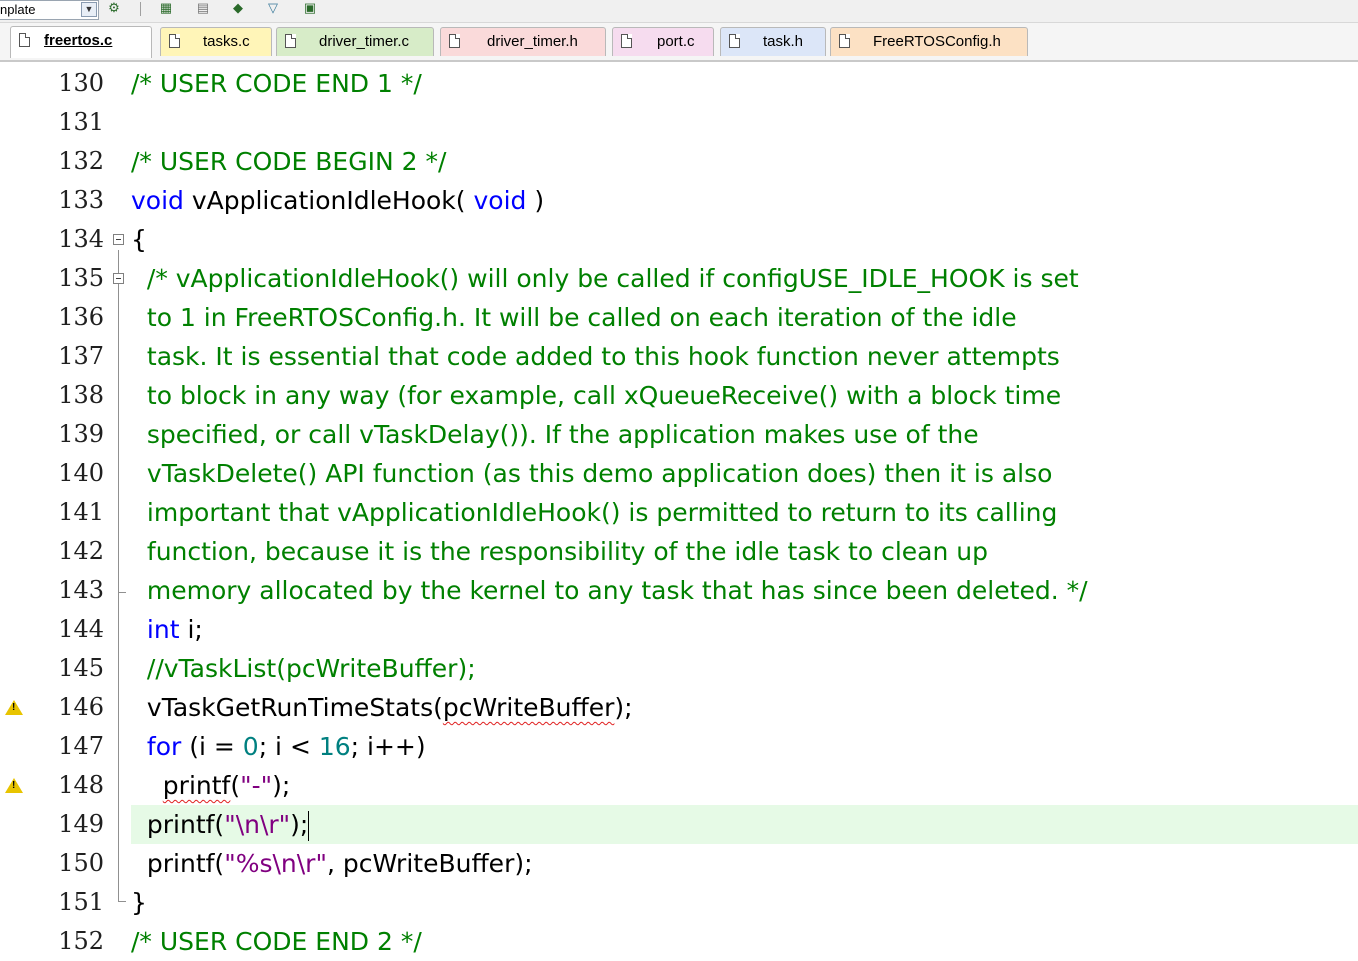 Image resolution: width=1358 pixels, height=961 pixels. I want to click on toolbar-divider, so click(140, 9).